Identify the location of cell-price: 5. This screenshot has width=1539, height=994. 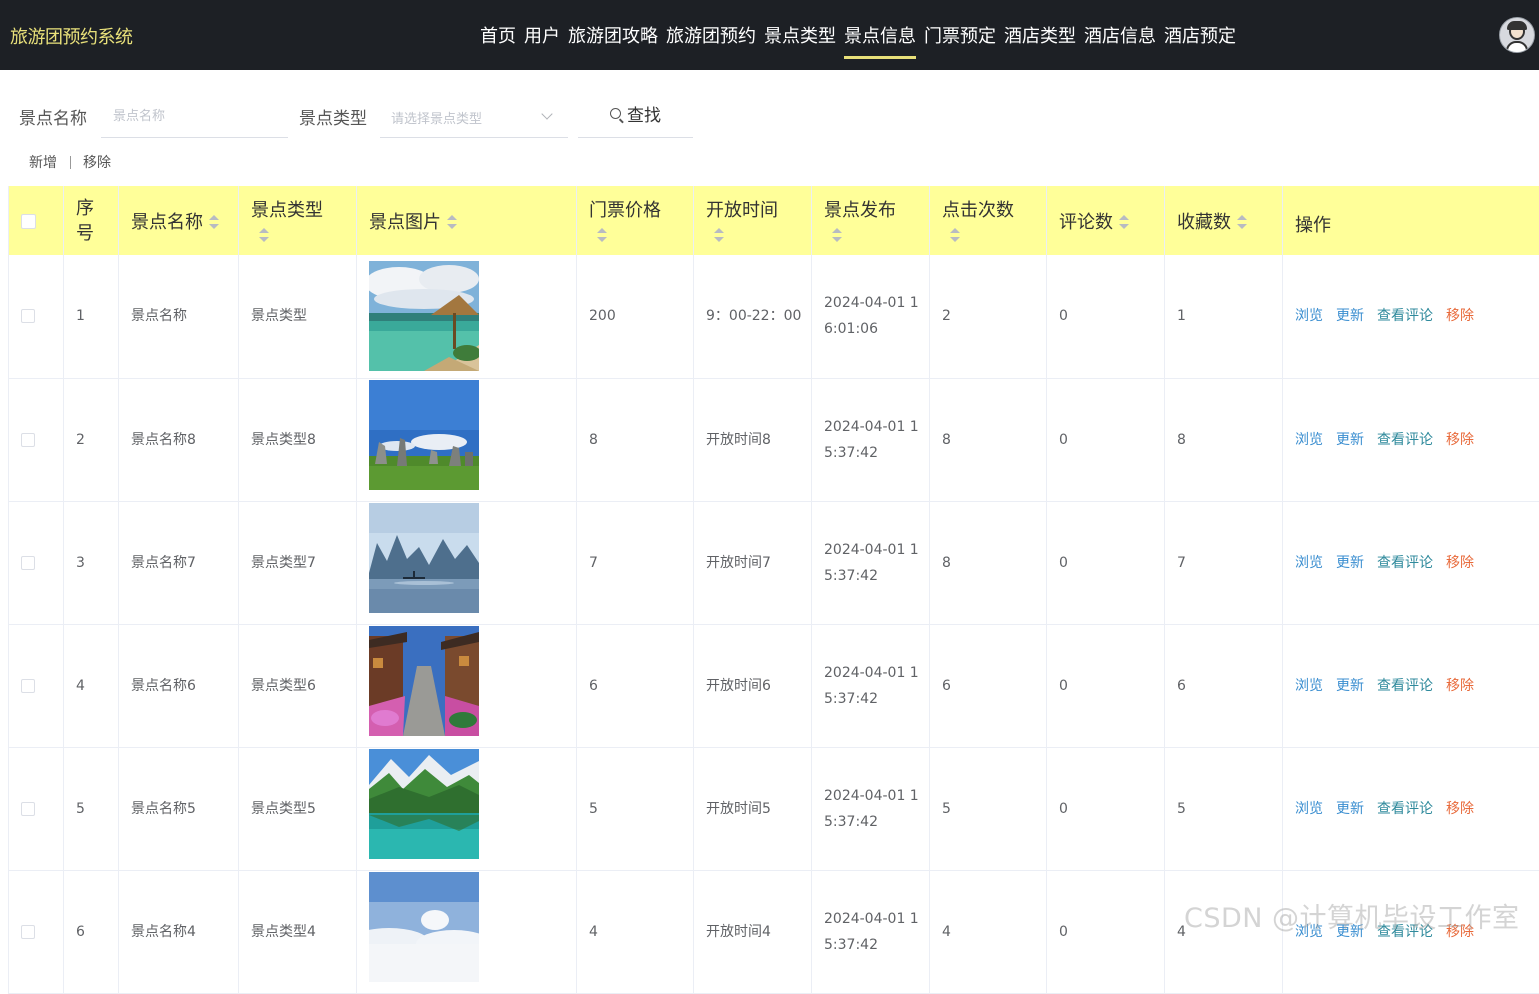
(635, 808).